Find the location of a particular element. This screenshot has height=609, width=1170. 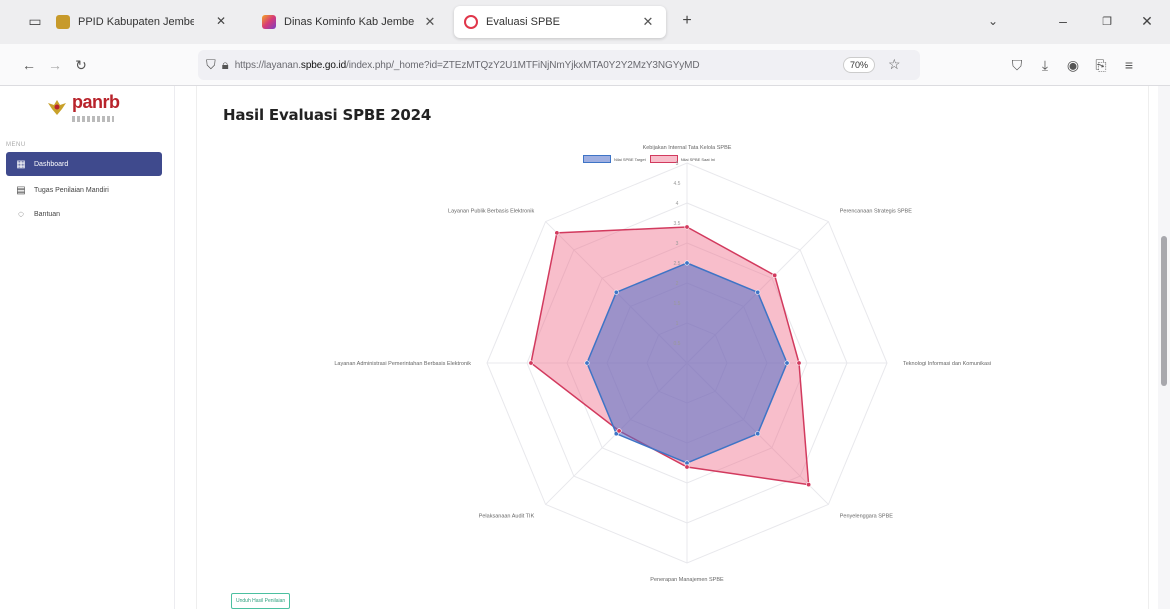

sidebar-item-dashboard: ▦ Dashboard is located at coordinates (84, 164).